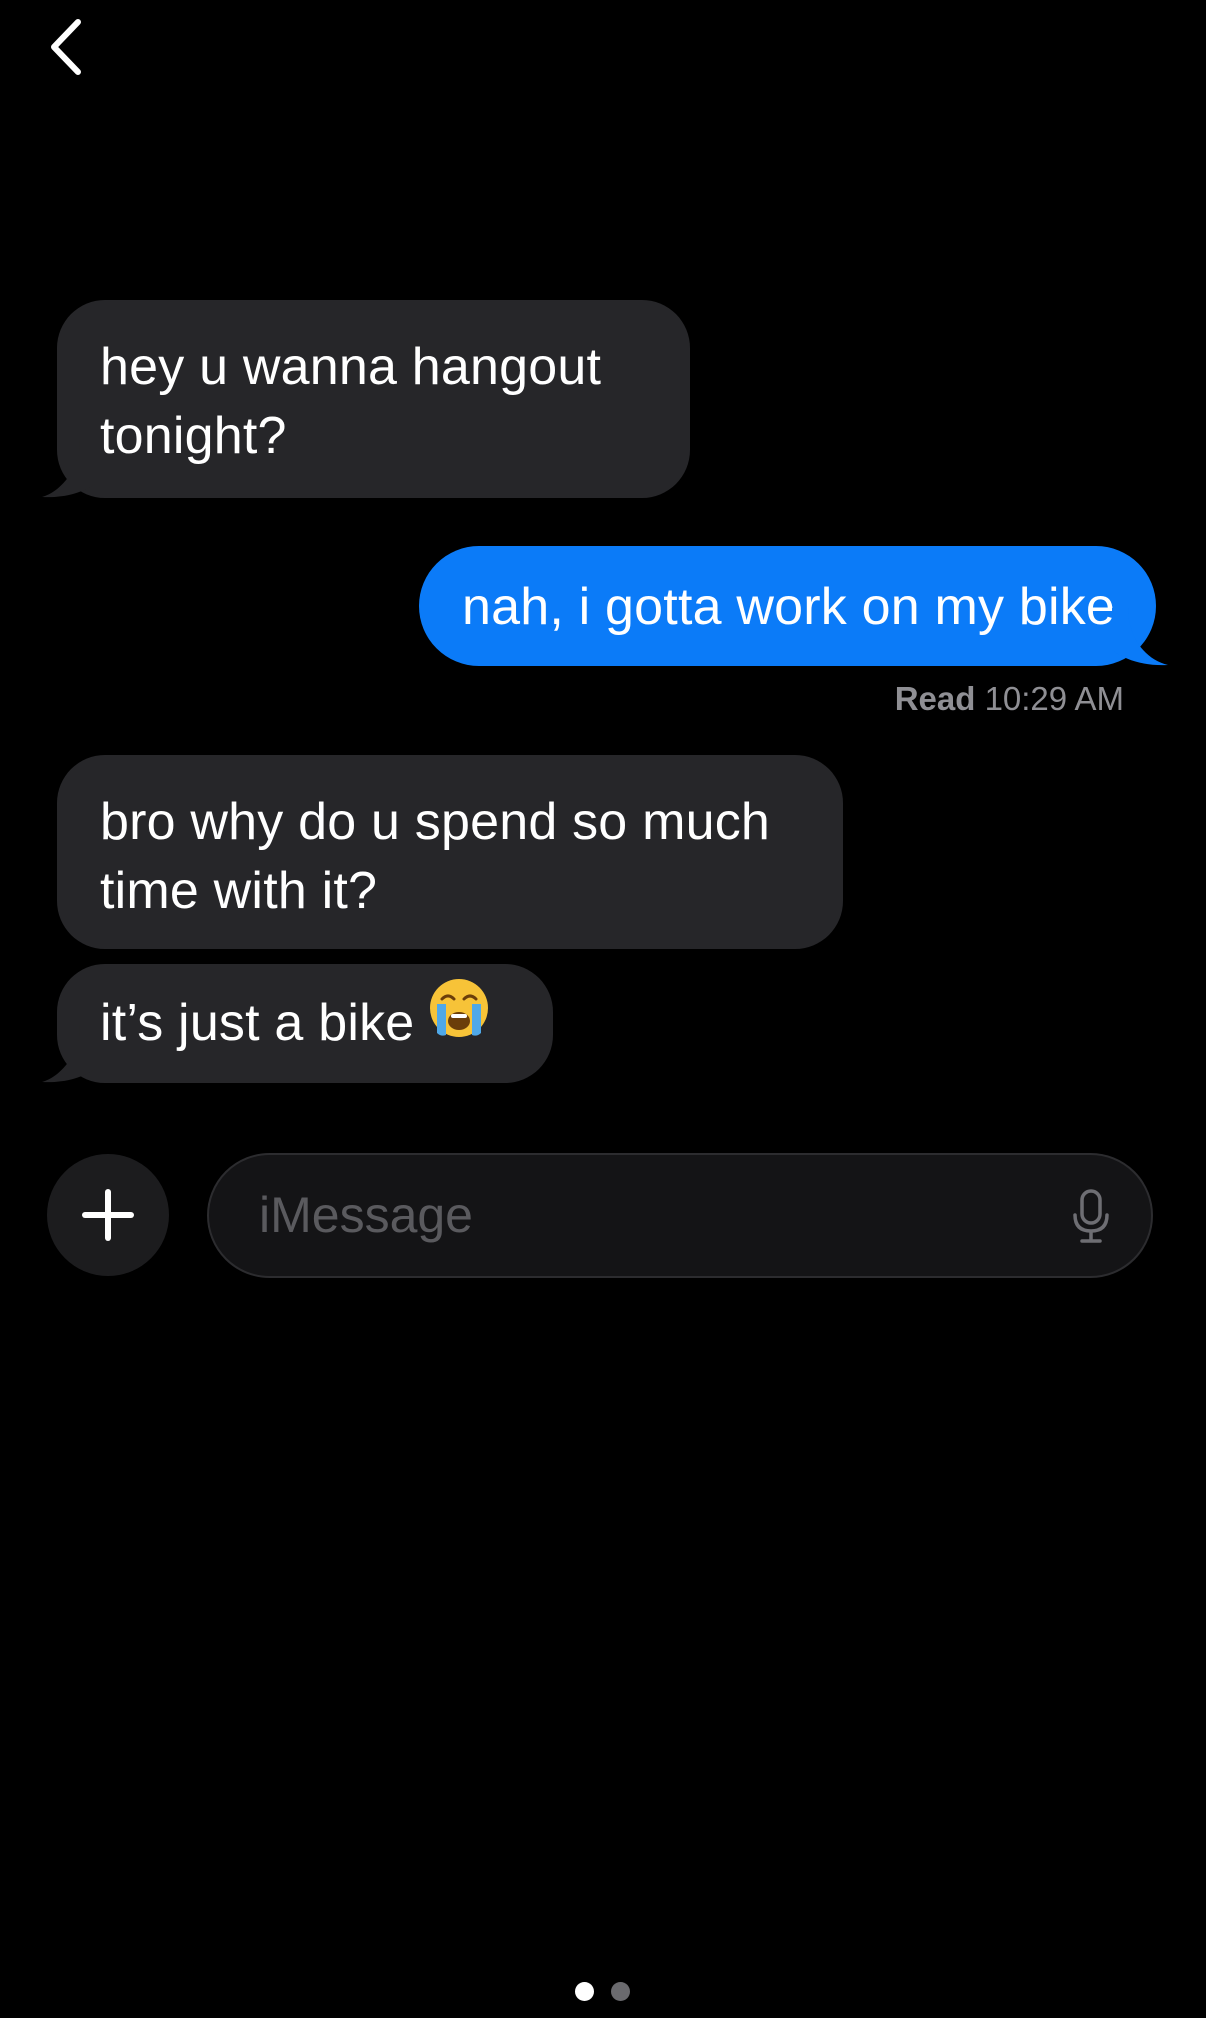  I want to click on page-dot-active, so click(584, 1991).